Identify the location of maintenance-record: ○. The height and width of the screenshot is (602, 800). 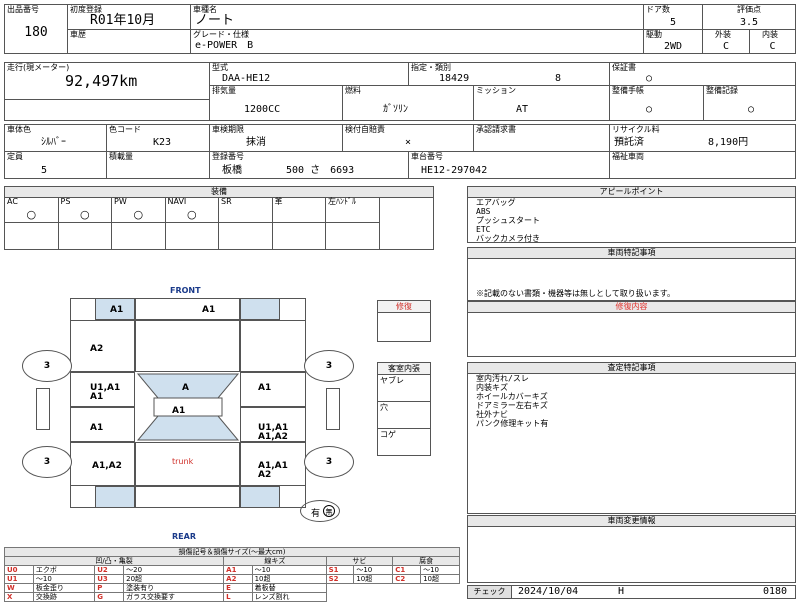
(751, 109).